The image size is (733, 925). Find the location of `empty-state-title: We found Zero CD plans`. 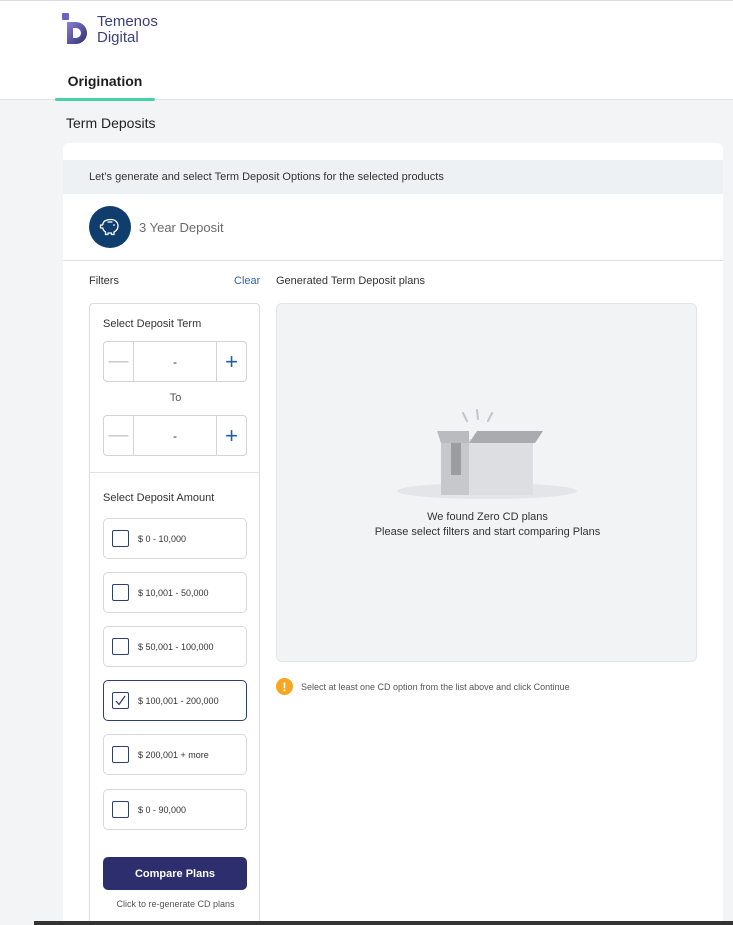

empty-state-title: We found Zero CD plans is located at coordinates (487, 517).